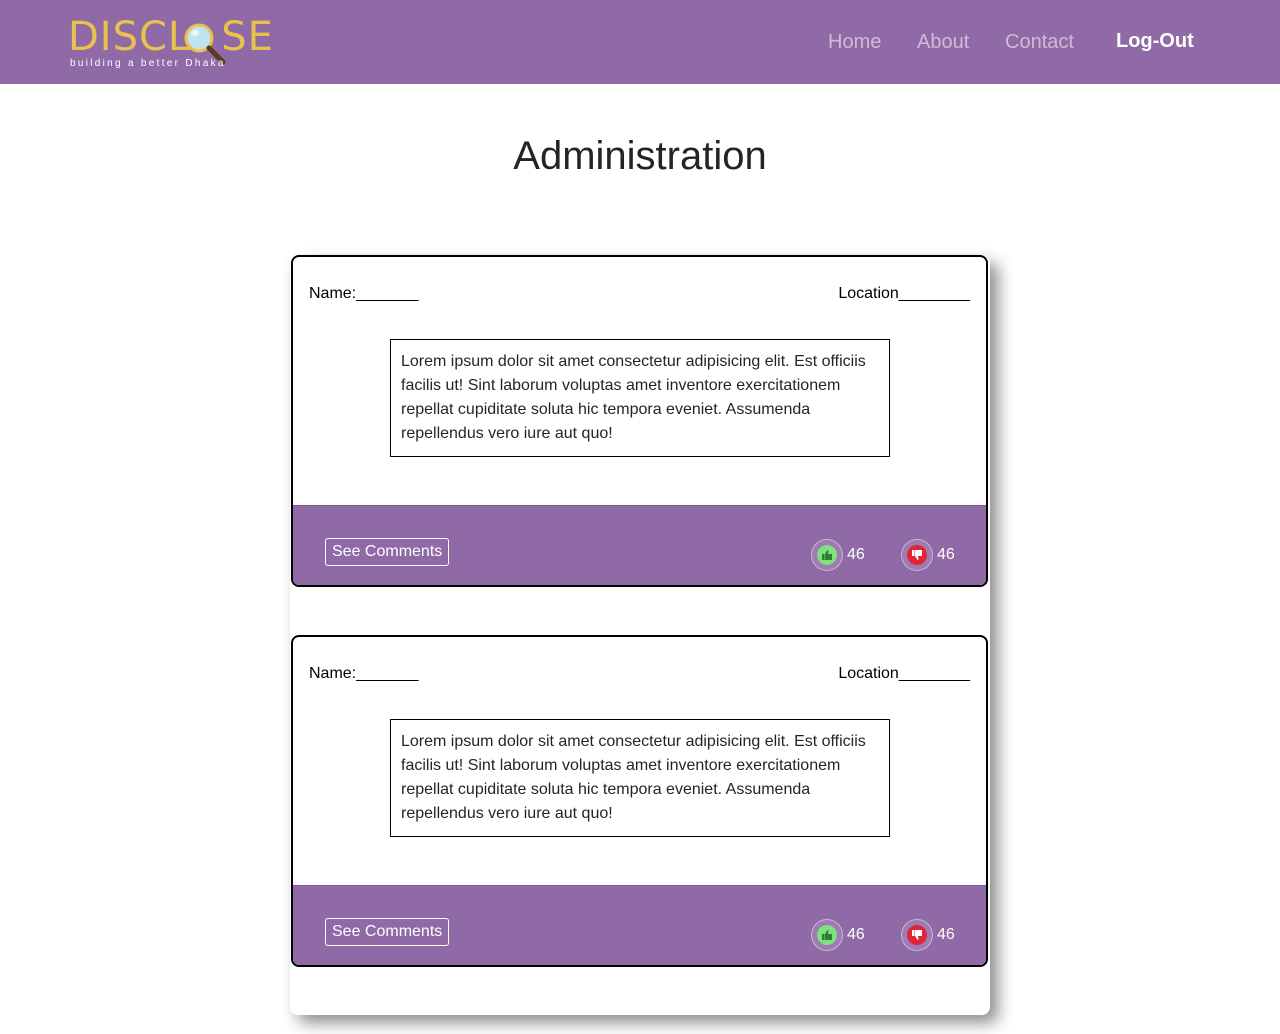 The height and width of the screenshot is (1034, 1280). What do you see at coordinates (171, 37) in the screenshot?
I see `logo-wordmark: DISCL SE` at bounding box center [171, 37].